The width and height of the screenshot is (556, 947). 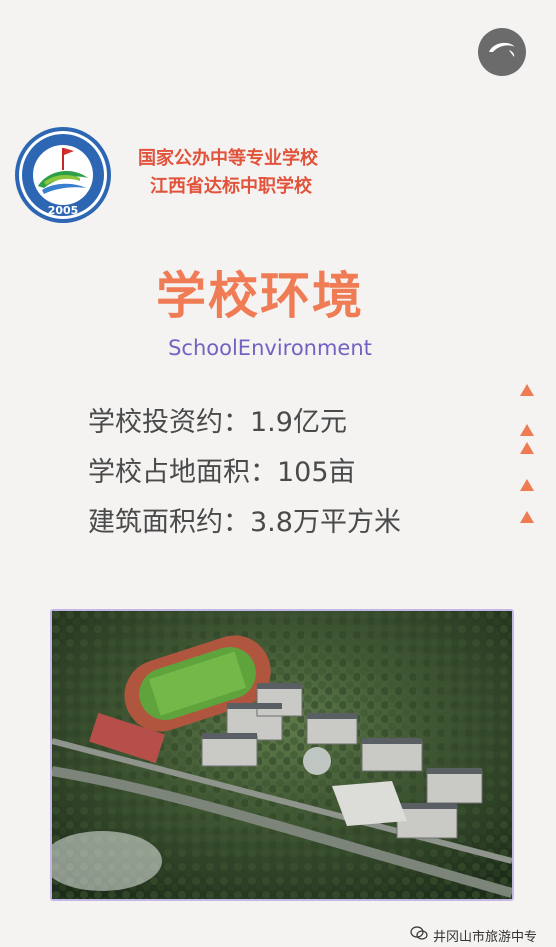 I want to click on school-taglines: 国家公办中等专业学校 江西省达标中职学校, so click(x=228, y=173).